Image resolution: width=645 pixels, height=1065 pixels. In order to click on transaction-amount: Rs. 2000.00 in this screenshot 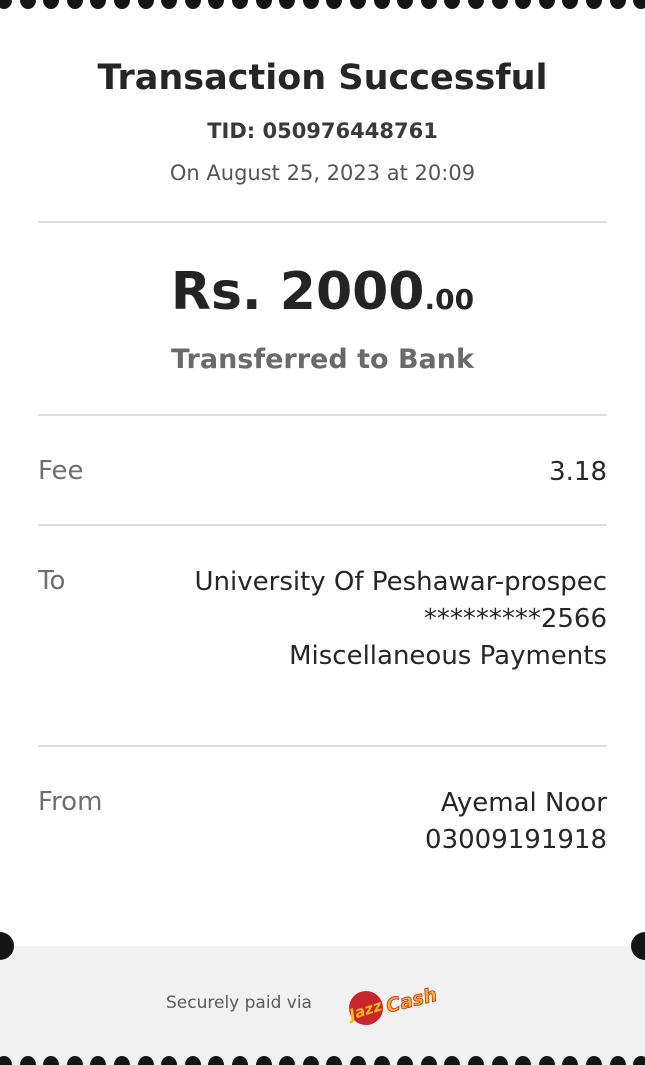, I will do `click(322, 292)`.